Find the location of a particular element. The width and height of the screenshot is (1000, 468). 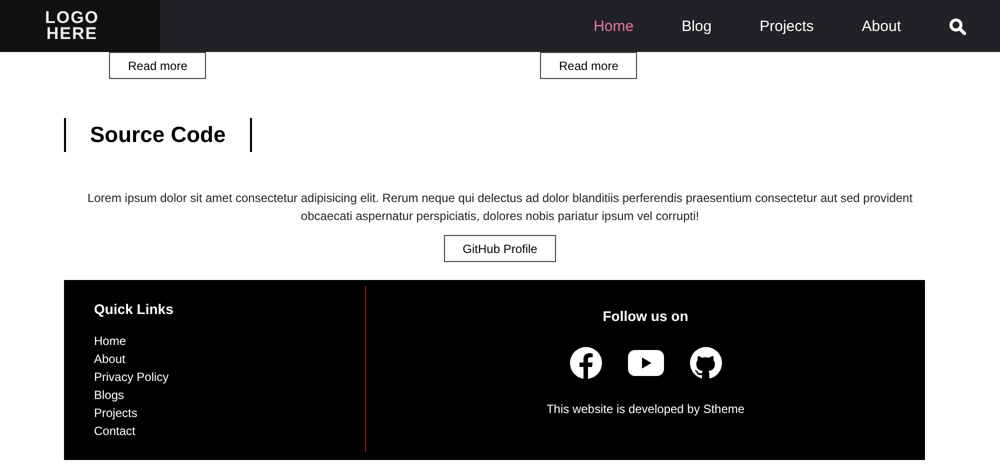

footer-link: Privacy Policy is located at coordinates (131, 377).